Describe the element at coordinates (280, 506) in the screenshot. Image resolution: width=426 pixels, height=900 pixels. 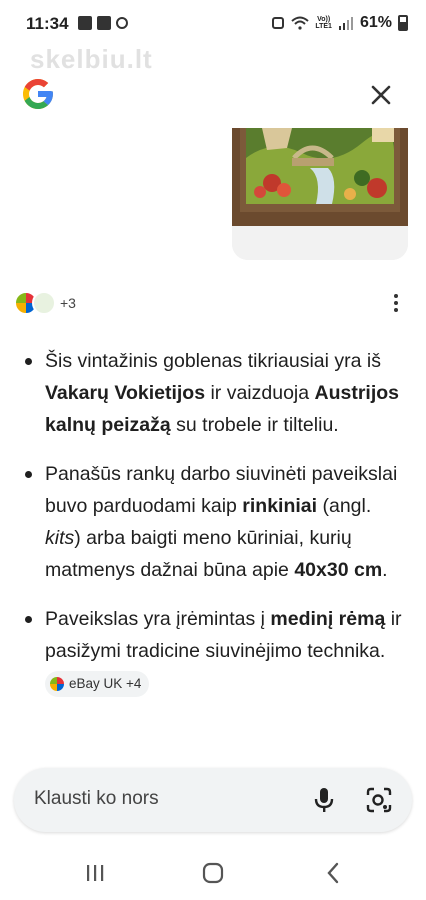
I see `bold-segment: rinkiniai` at that location.